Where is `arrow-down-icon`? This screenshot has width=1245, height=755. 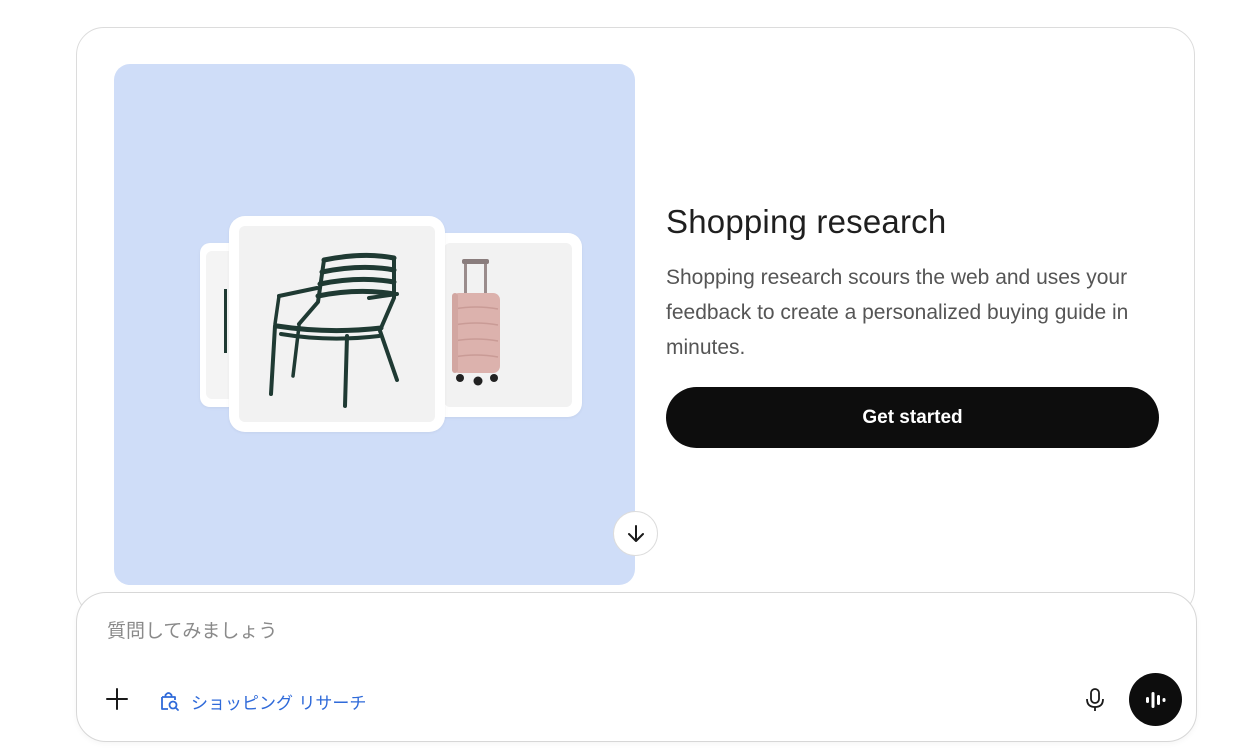 arrow-down-icon is located at coordinates (635, 533).